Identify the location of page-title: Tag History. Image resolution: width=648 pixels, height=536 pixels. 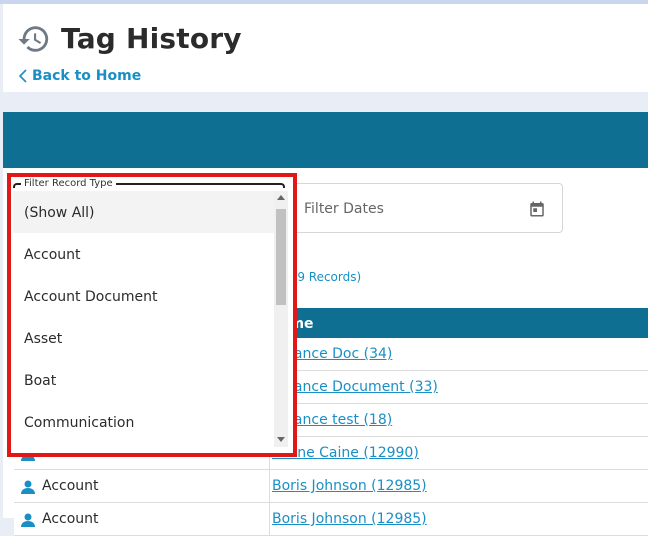
(151, 38).